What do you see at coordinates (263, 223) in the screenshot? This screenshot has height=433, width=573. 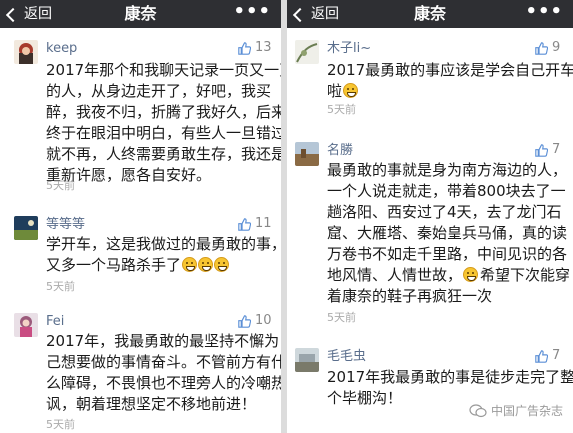 I see `like-count: 11` at bounding box center [263, 223].